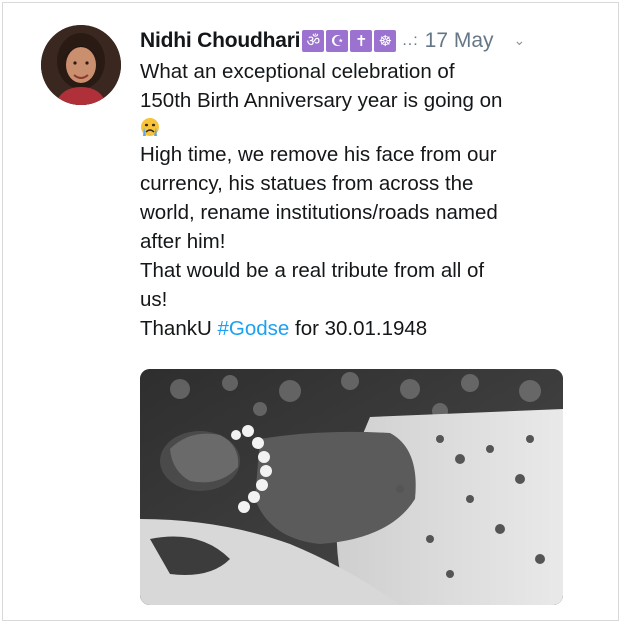  I want to click on tweet-line: What an exceptional celebration of, so click(297, 71).